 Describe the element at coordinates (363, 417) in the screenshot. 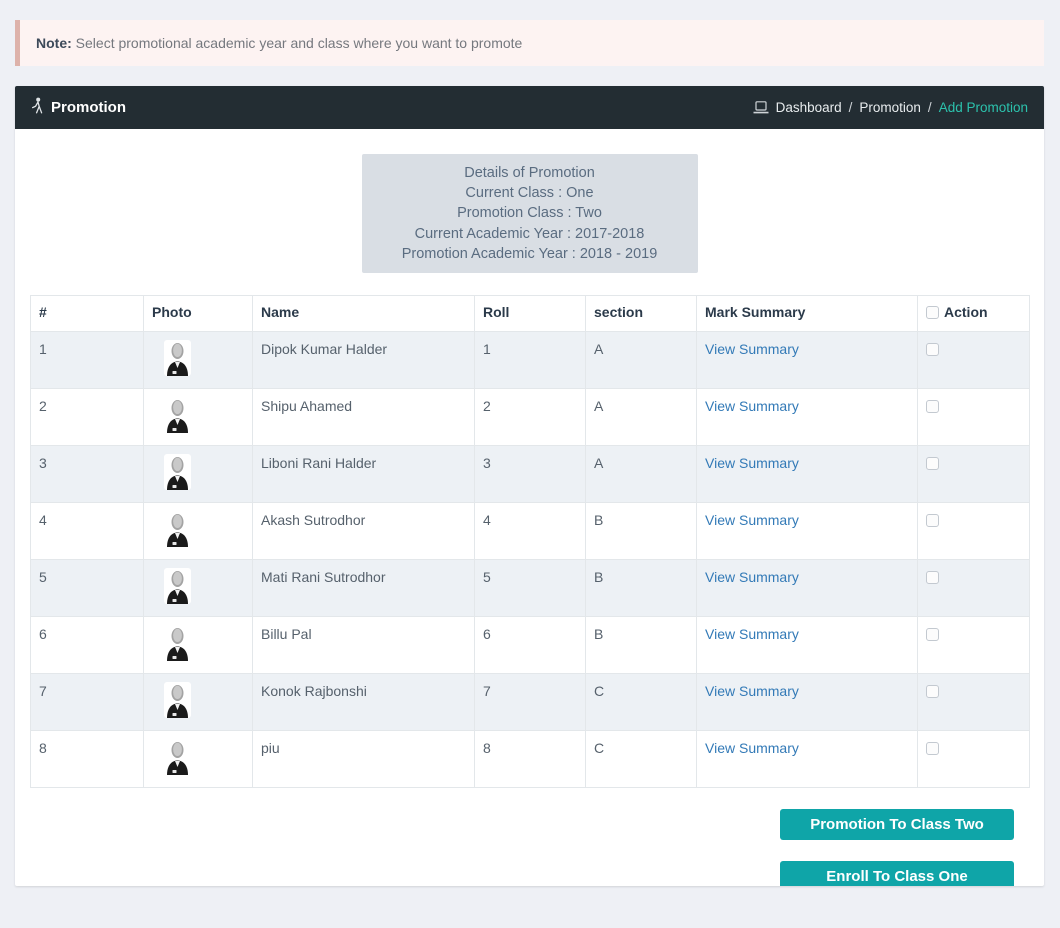

I see `student-name: Shipu Ahamed` at that location.